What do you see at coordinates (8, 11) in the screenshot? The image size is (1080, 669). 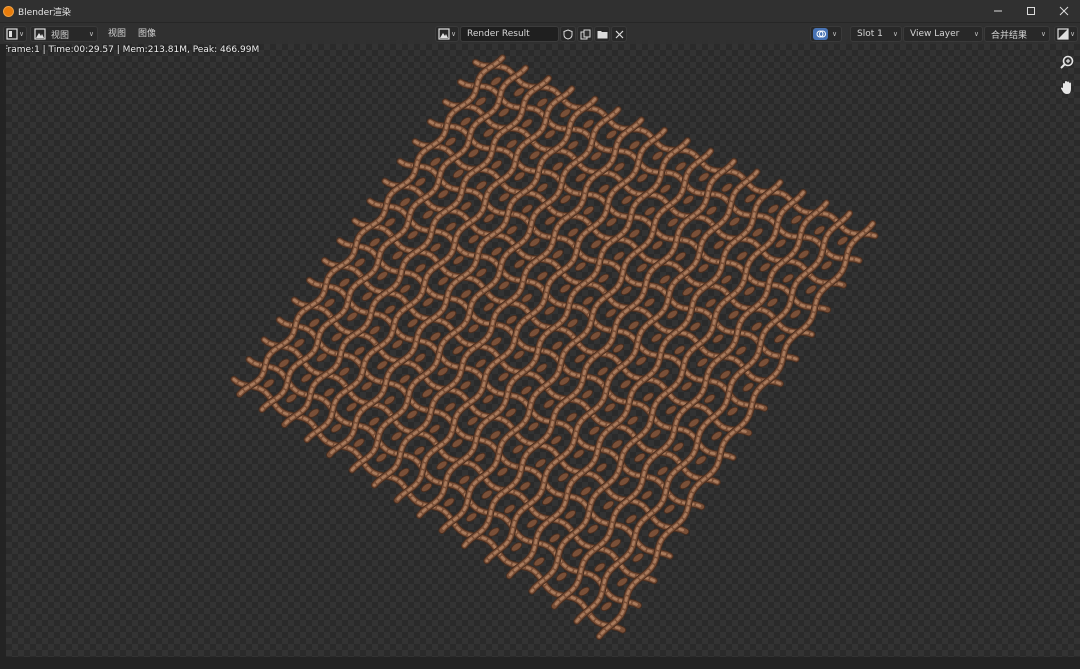 I see `blender-logo-icon` at bounding box center [8, 11].